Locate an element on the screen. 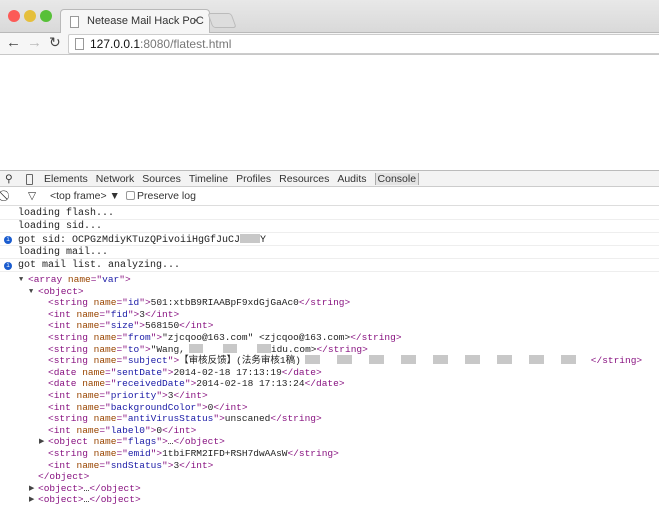 The height and width of the screenshot is (507, 659). tag-name: array is located at coordinates (48, 279).